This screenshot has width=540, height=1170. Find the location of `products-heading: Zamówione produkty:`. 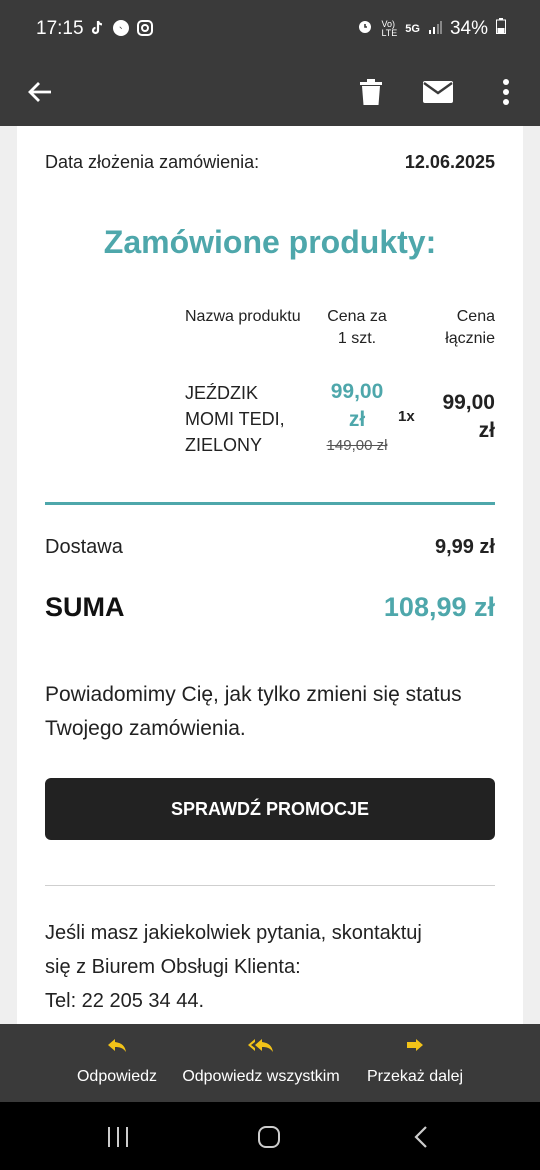

products-heading: Zamówione produkty: is located at coordinates (270, 242).